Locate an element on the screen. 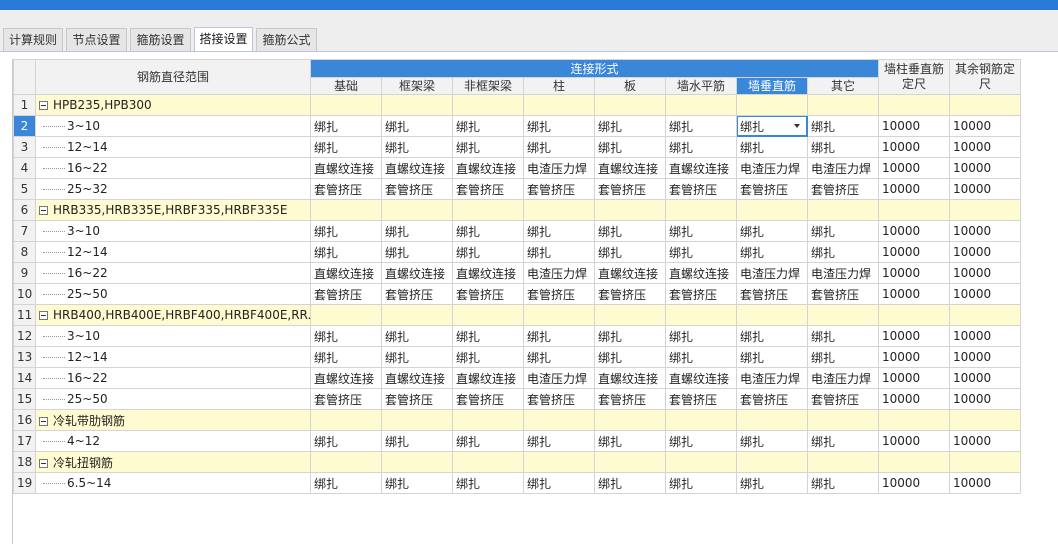 The width and height of the screenshot is (1058, 544). other-length-cell is located at coordinates (985, 420).